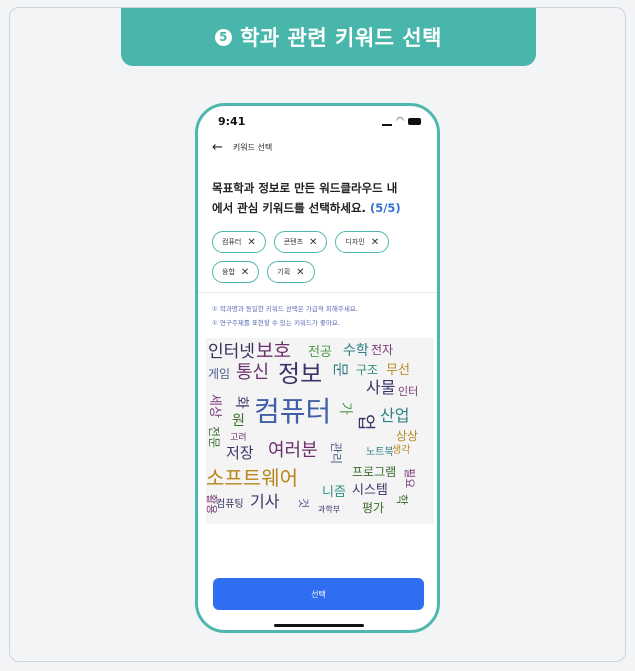 The height and width of the screenshot is (671, 635). I want to click on selection-count: (5/5), so click(385, 208).